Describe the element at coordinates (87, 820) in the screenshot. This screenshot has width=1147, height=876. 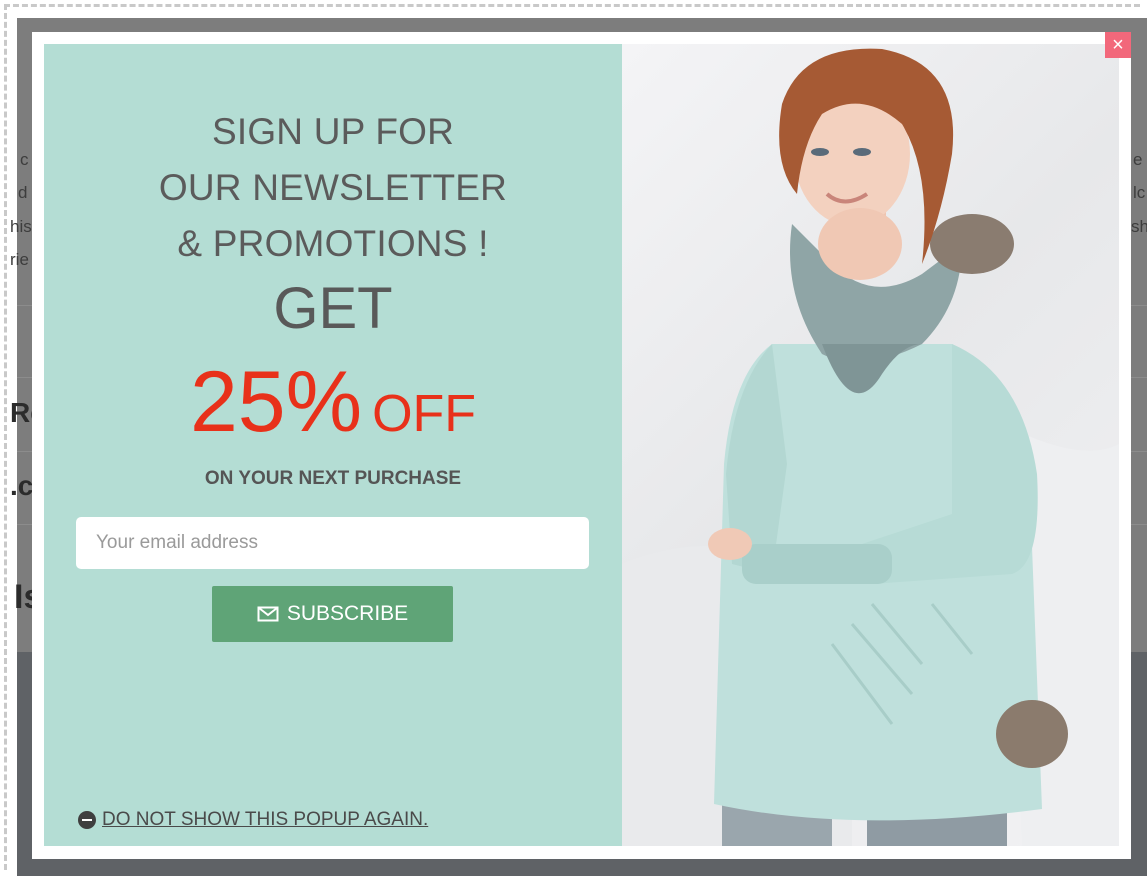
I see `minus-circle-icon` at that location.